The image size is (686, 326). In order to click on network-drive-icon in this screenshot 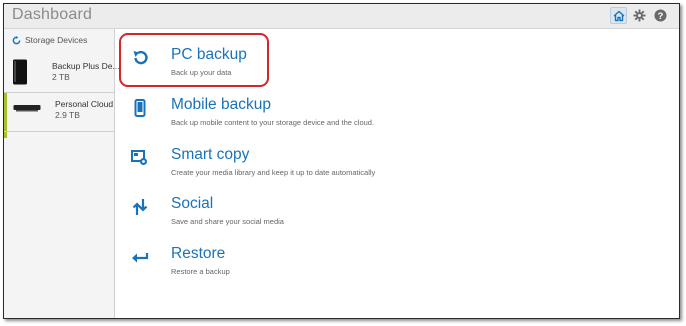, I will do `click(27, 108)`.